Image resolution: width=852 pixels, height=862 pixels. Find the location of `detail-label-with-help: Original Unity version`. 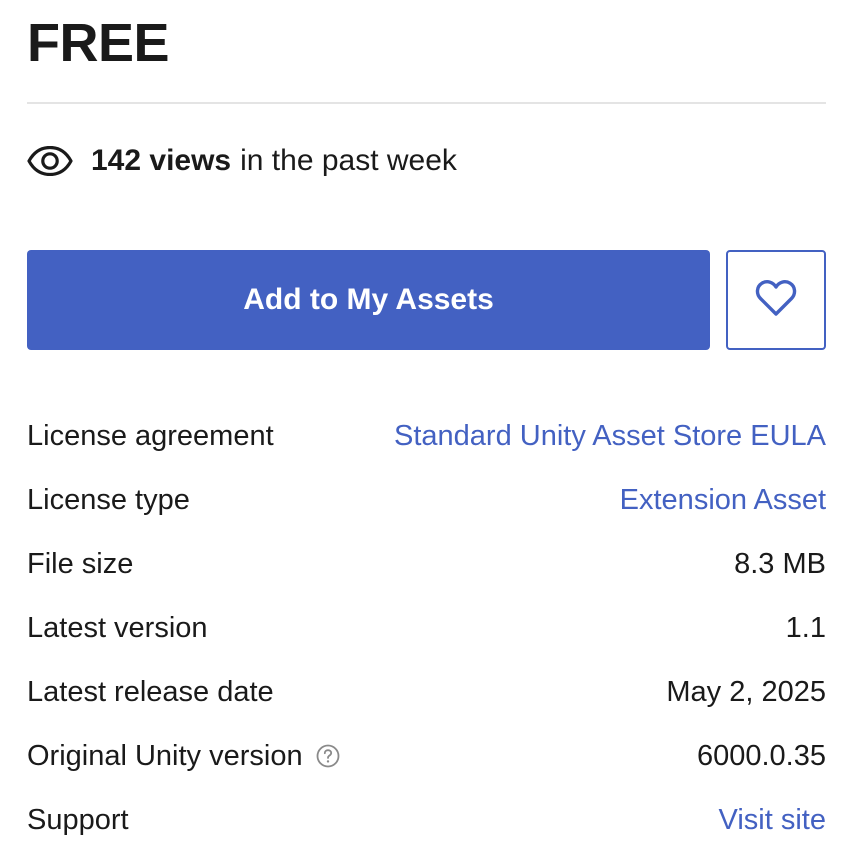

detail-label-with-help: Original Unity version is located at coordinates (184, 756).